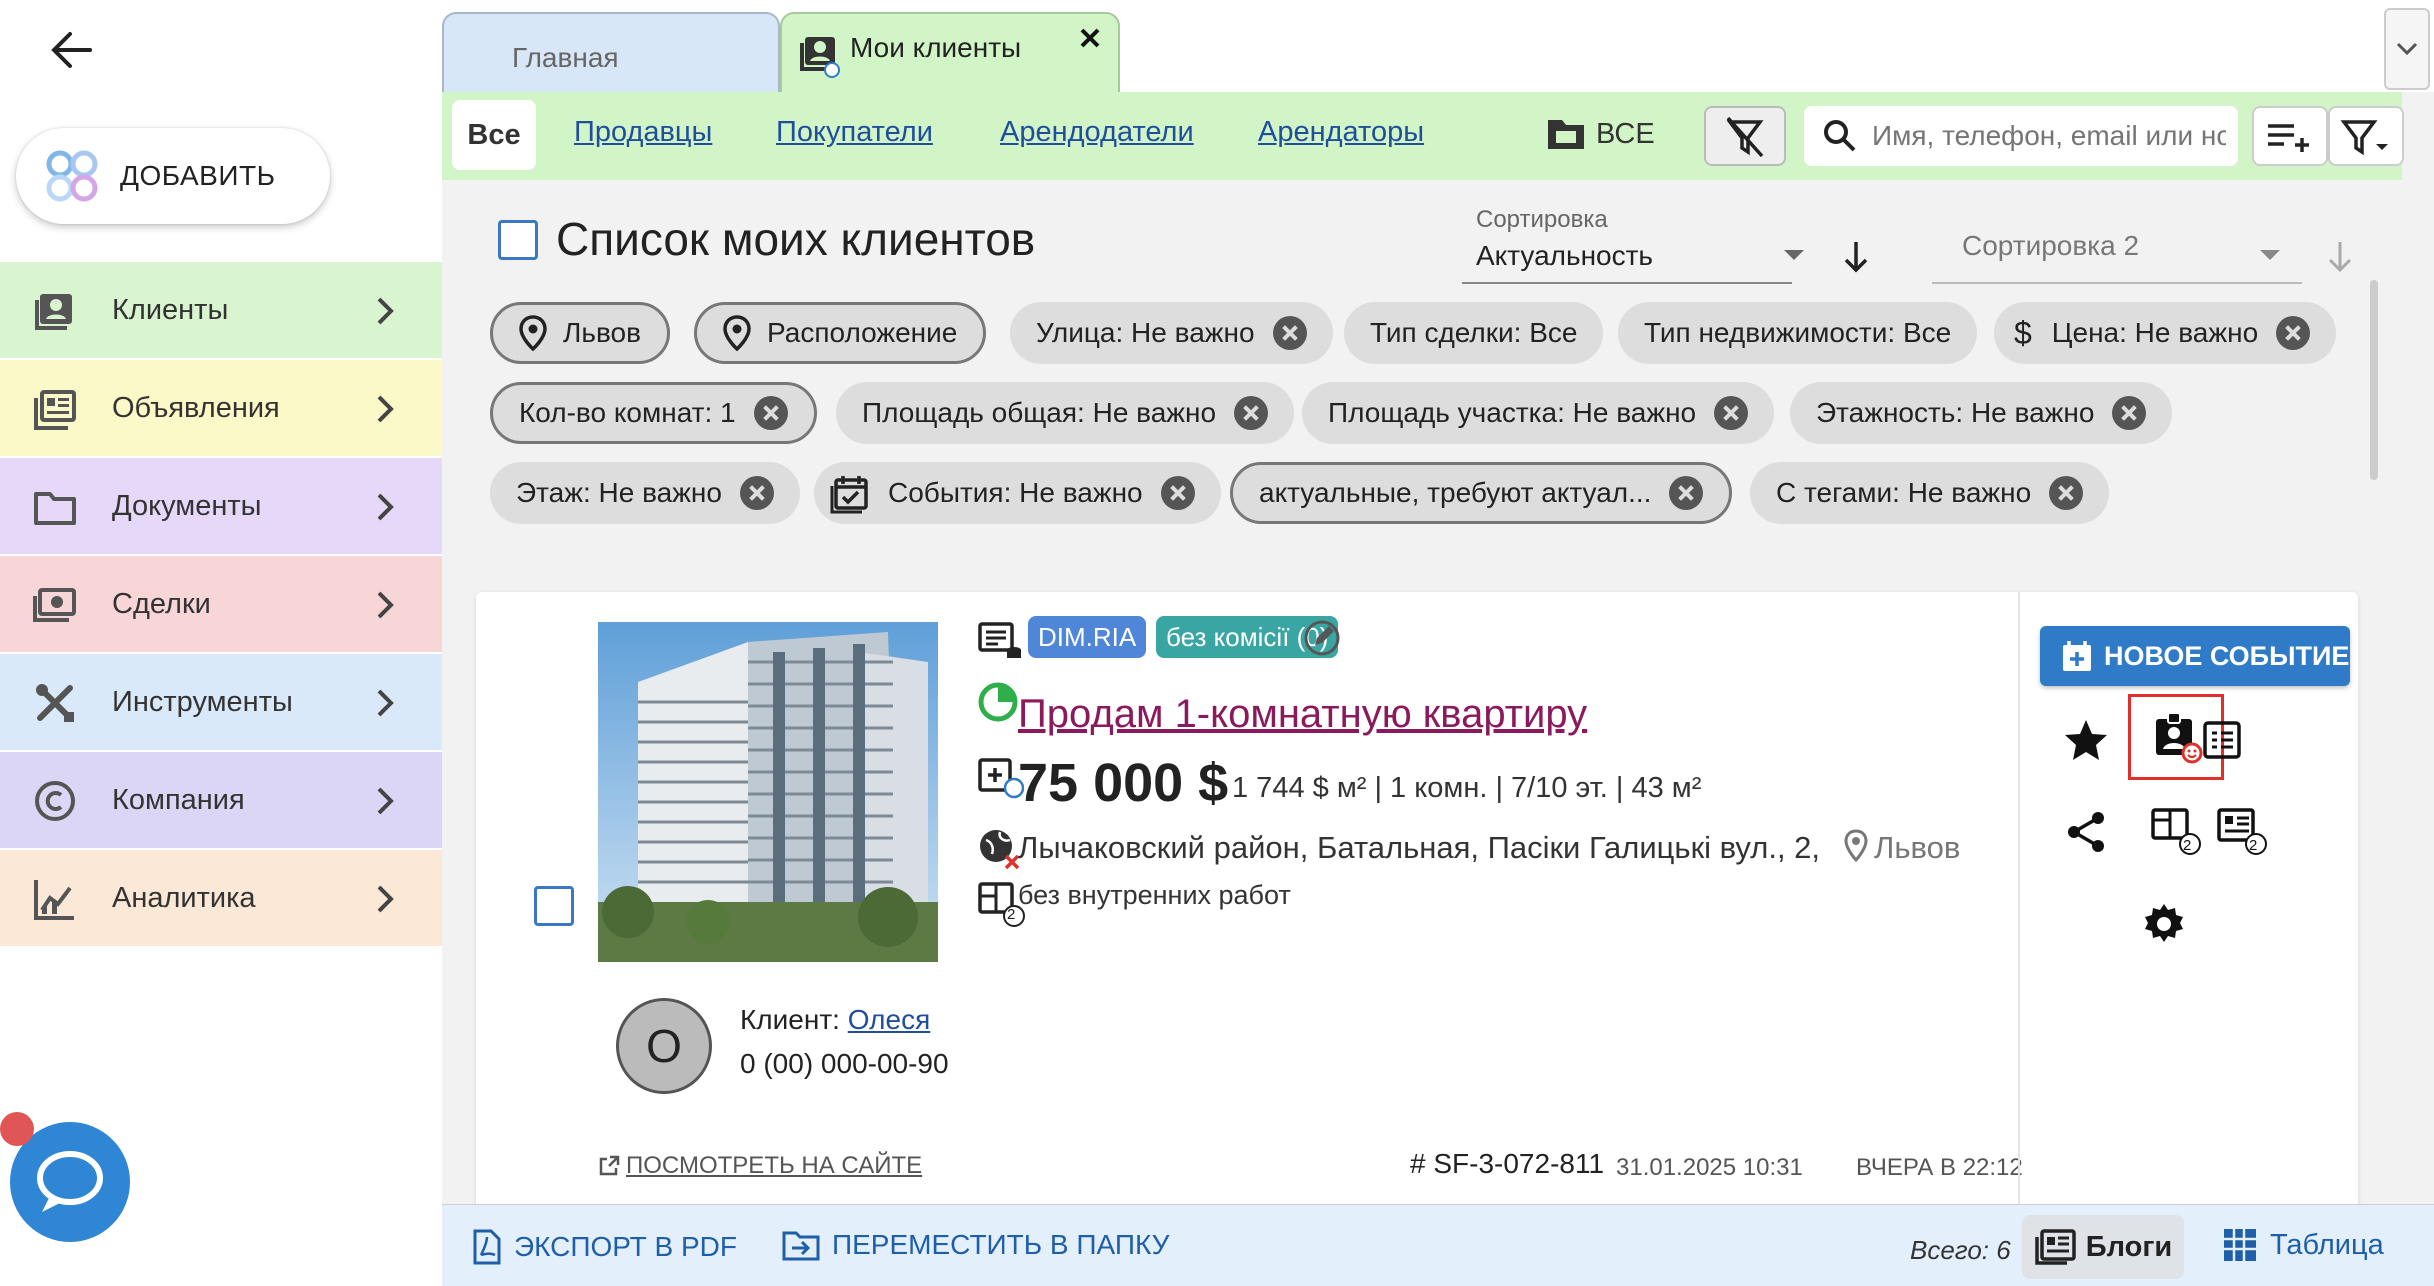 Image resolution: width=2434 pixels, height=1286 pixels. Describe the element at coordinates (2103, 1247) in the screenshot. I see `view-blogs-button: Блоги` at that location.